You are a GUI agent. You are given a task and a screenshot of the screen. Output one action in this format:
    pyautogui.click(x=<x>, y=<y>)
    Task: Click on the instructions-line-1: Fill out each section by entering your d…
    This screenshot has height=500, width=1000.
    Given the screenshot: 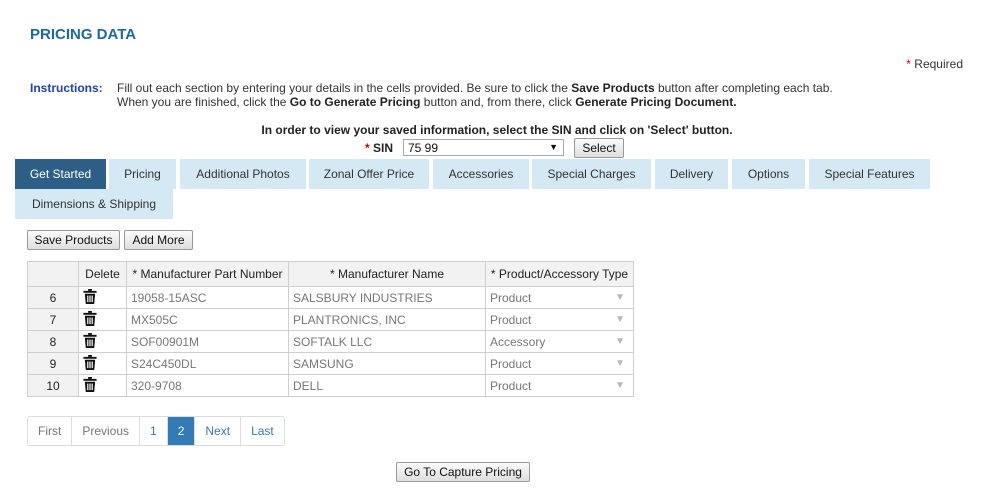 What is the action you would take?
    pyautogui.click(x=507, y=88)
    